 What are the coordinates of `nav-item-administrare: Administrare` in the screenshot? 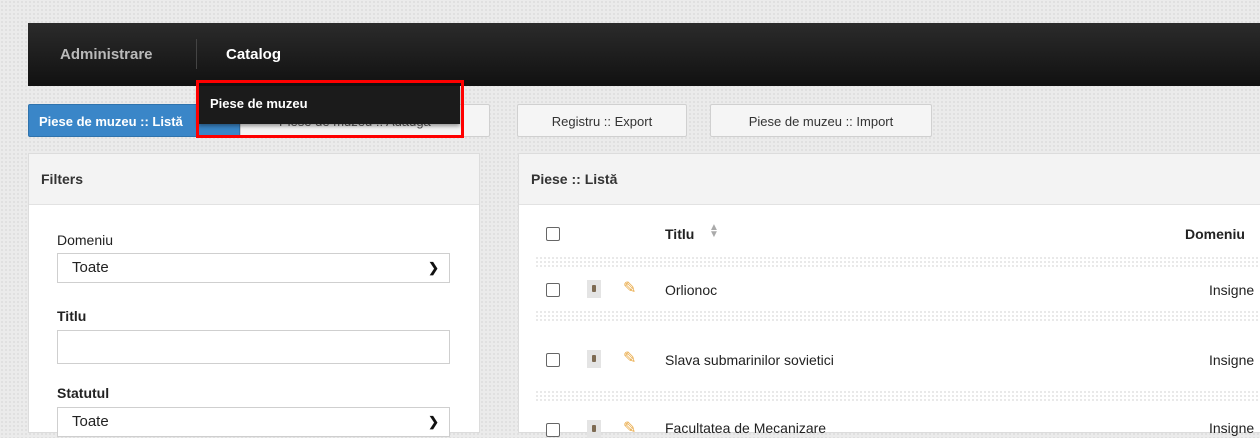 It's located at (106, 54).